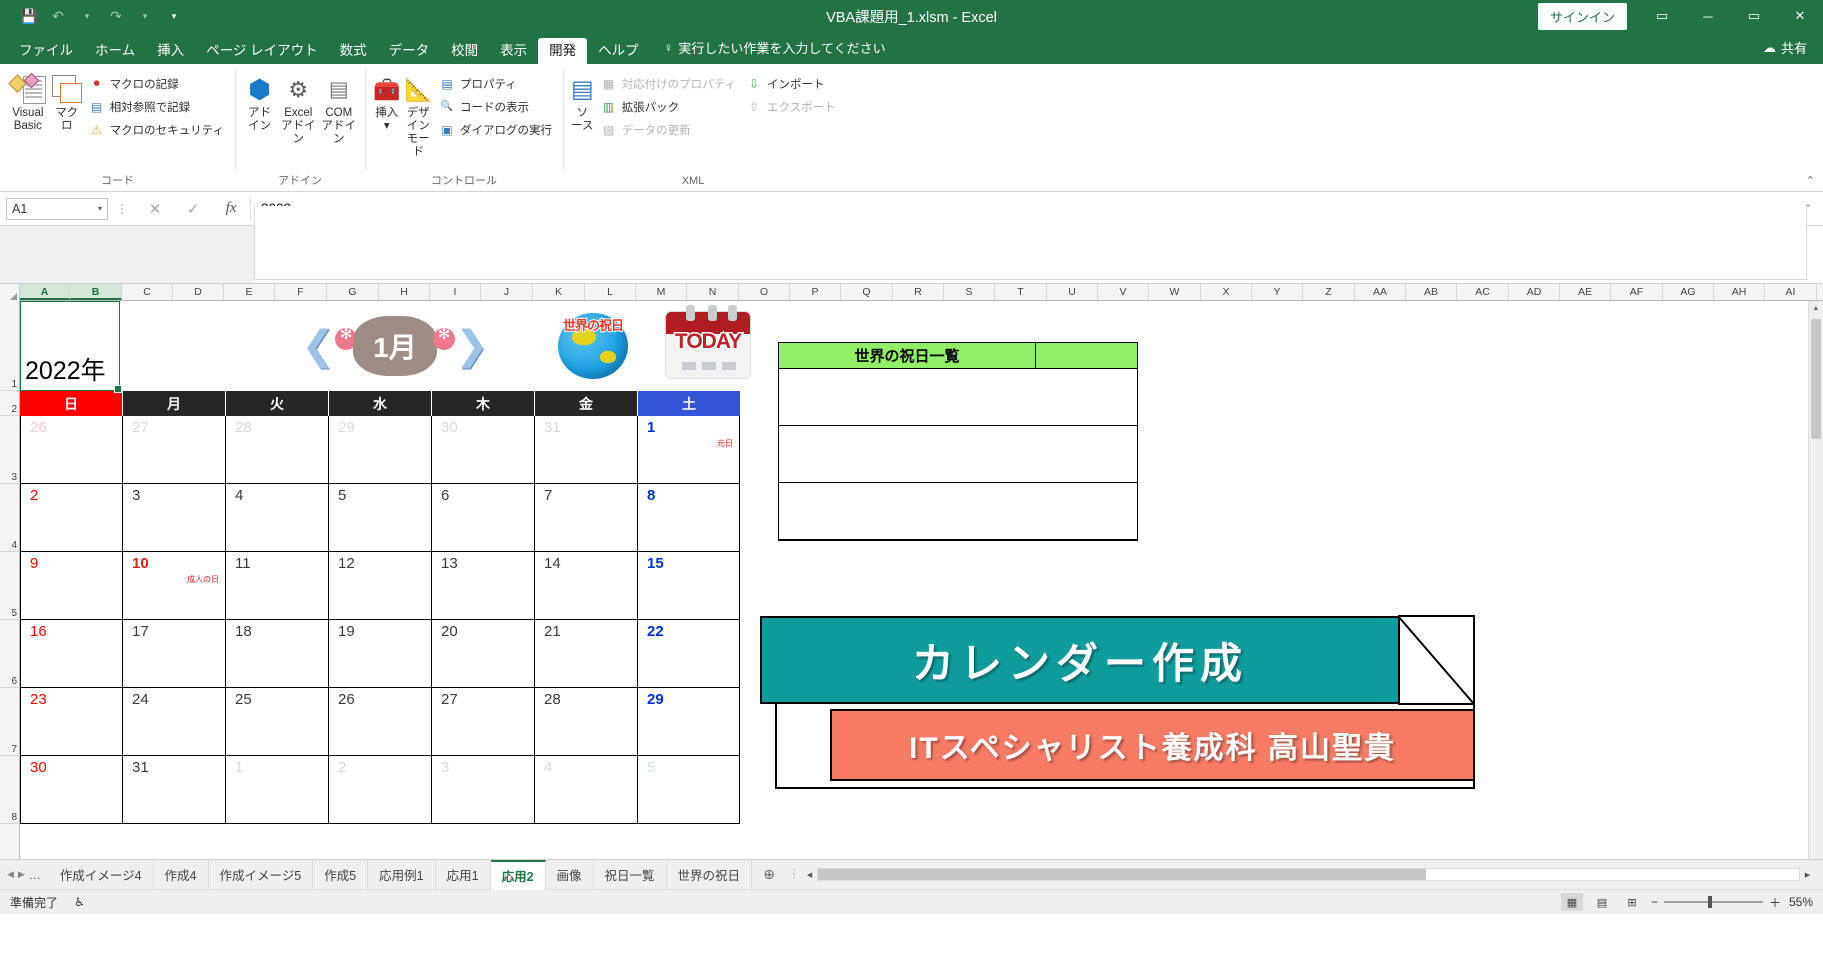  What do you see at coordinates (1483, 292) in the screenshot?
I see `col-header-AC: AC` at bounding box center [1483, 292].